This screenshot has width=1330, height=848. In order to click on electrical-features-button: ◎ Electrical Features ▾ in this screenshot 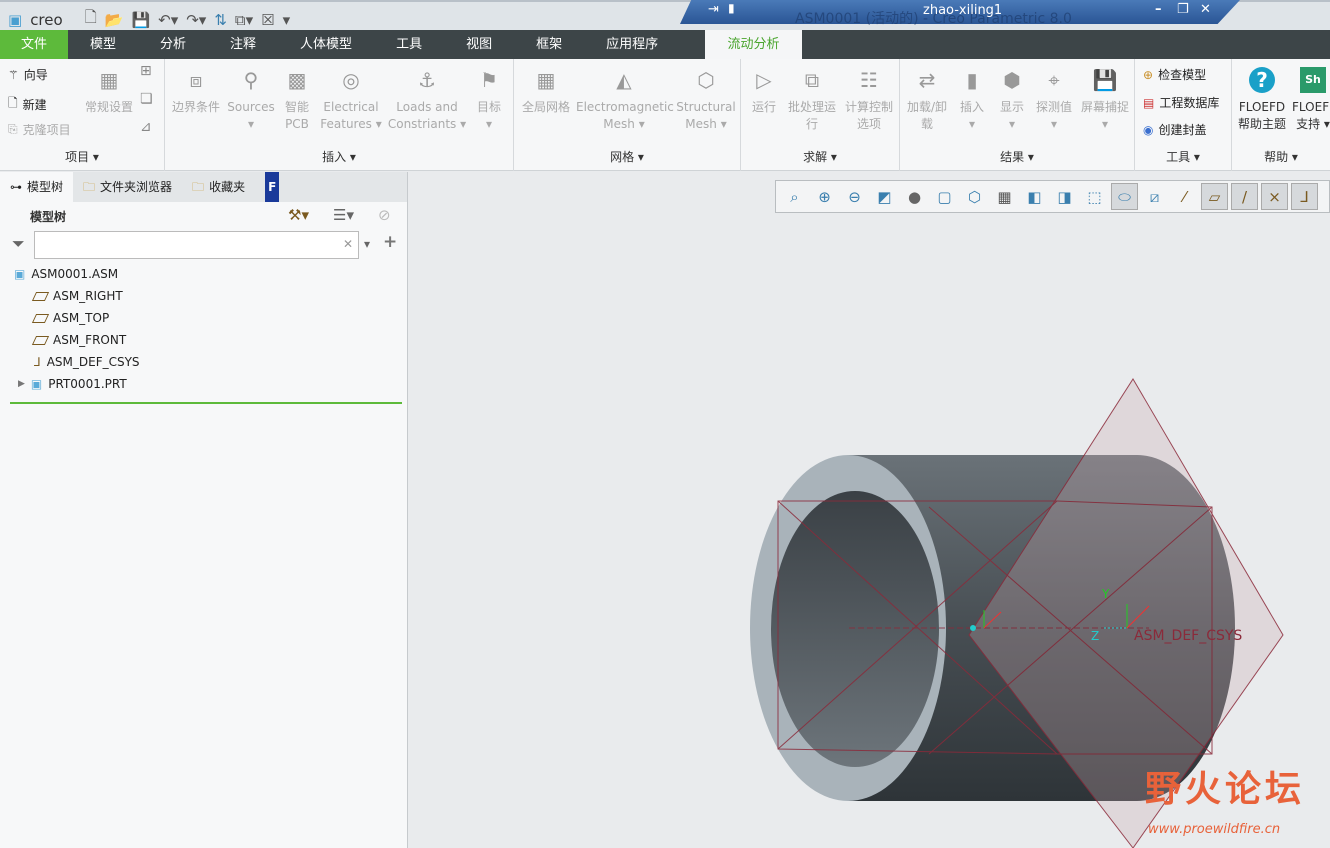, I will do `click(351, 100)`.